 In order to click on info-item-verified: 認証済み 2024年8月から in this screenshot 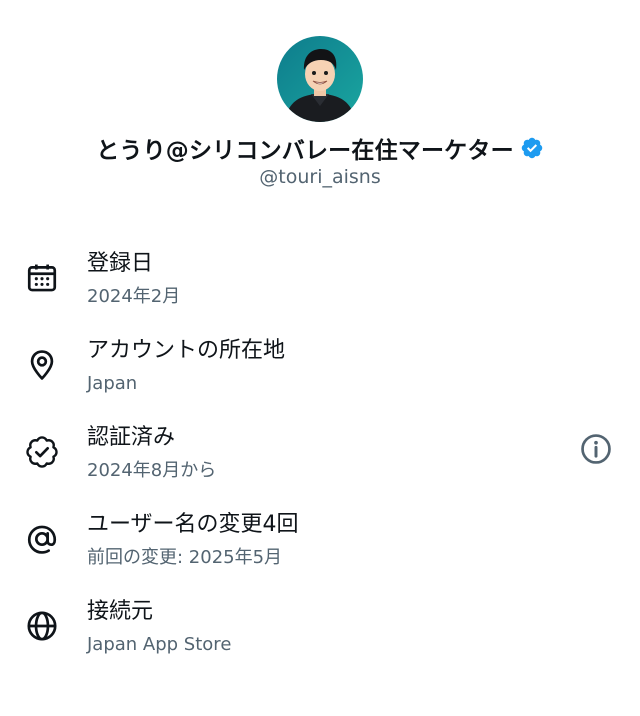, I will do `click(320, 452)`.